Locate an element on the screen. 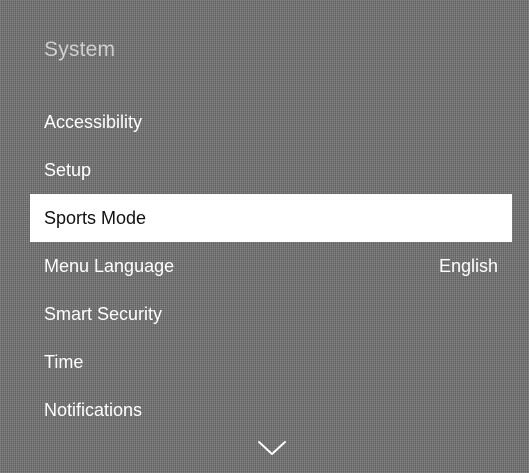 Image resolution: width=529 pixels, height=473 pixels. menu-item-value: English is located at coordinates (468, 265).